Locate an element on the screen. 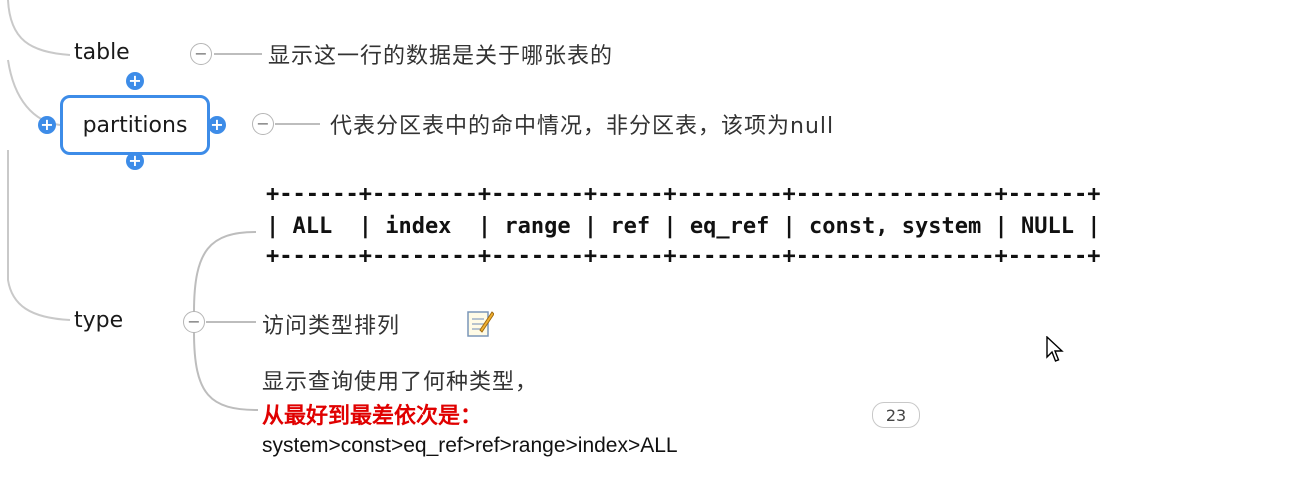 Image resolution: width=1306 pixels, height=481 pixels. mouse-cursor-icon is located at coordinates (1055, 349).